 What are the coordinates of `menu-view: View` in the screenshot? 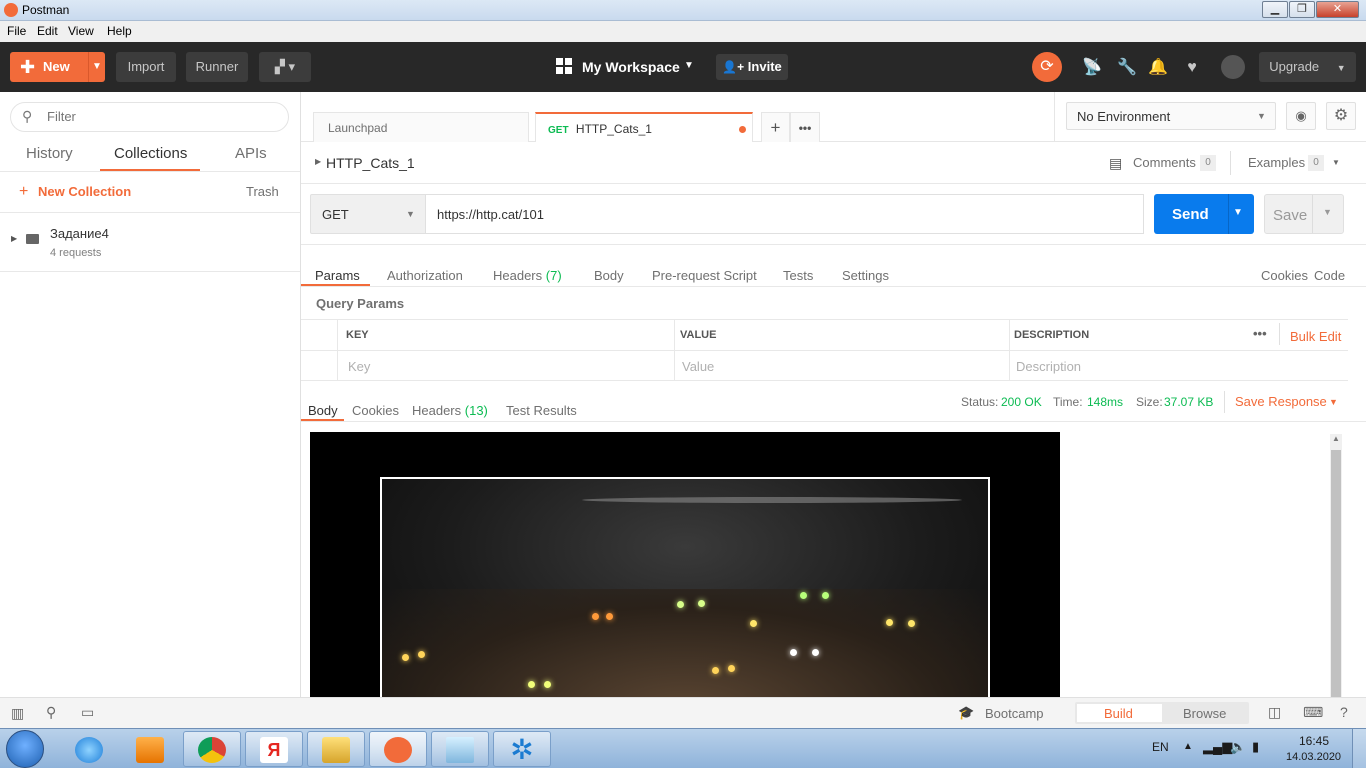 It's located at (81, 31).